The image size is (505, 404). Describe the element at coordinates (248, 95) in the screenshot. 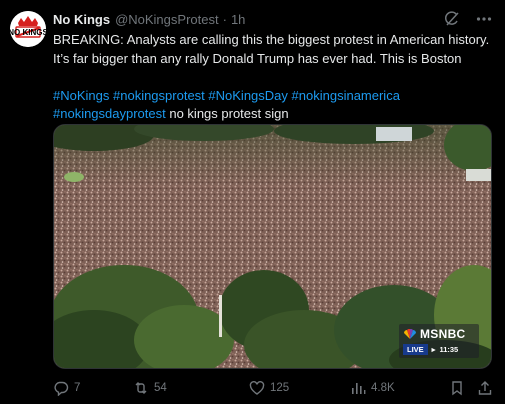

I see `hashtag-link: #NoKingsDay` at that location.